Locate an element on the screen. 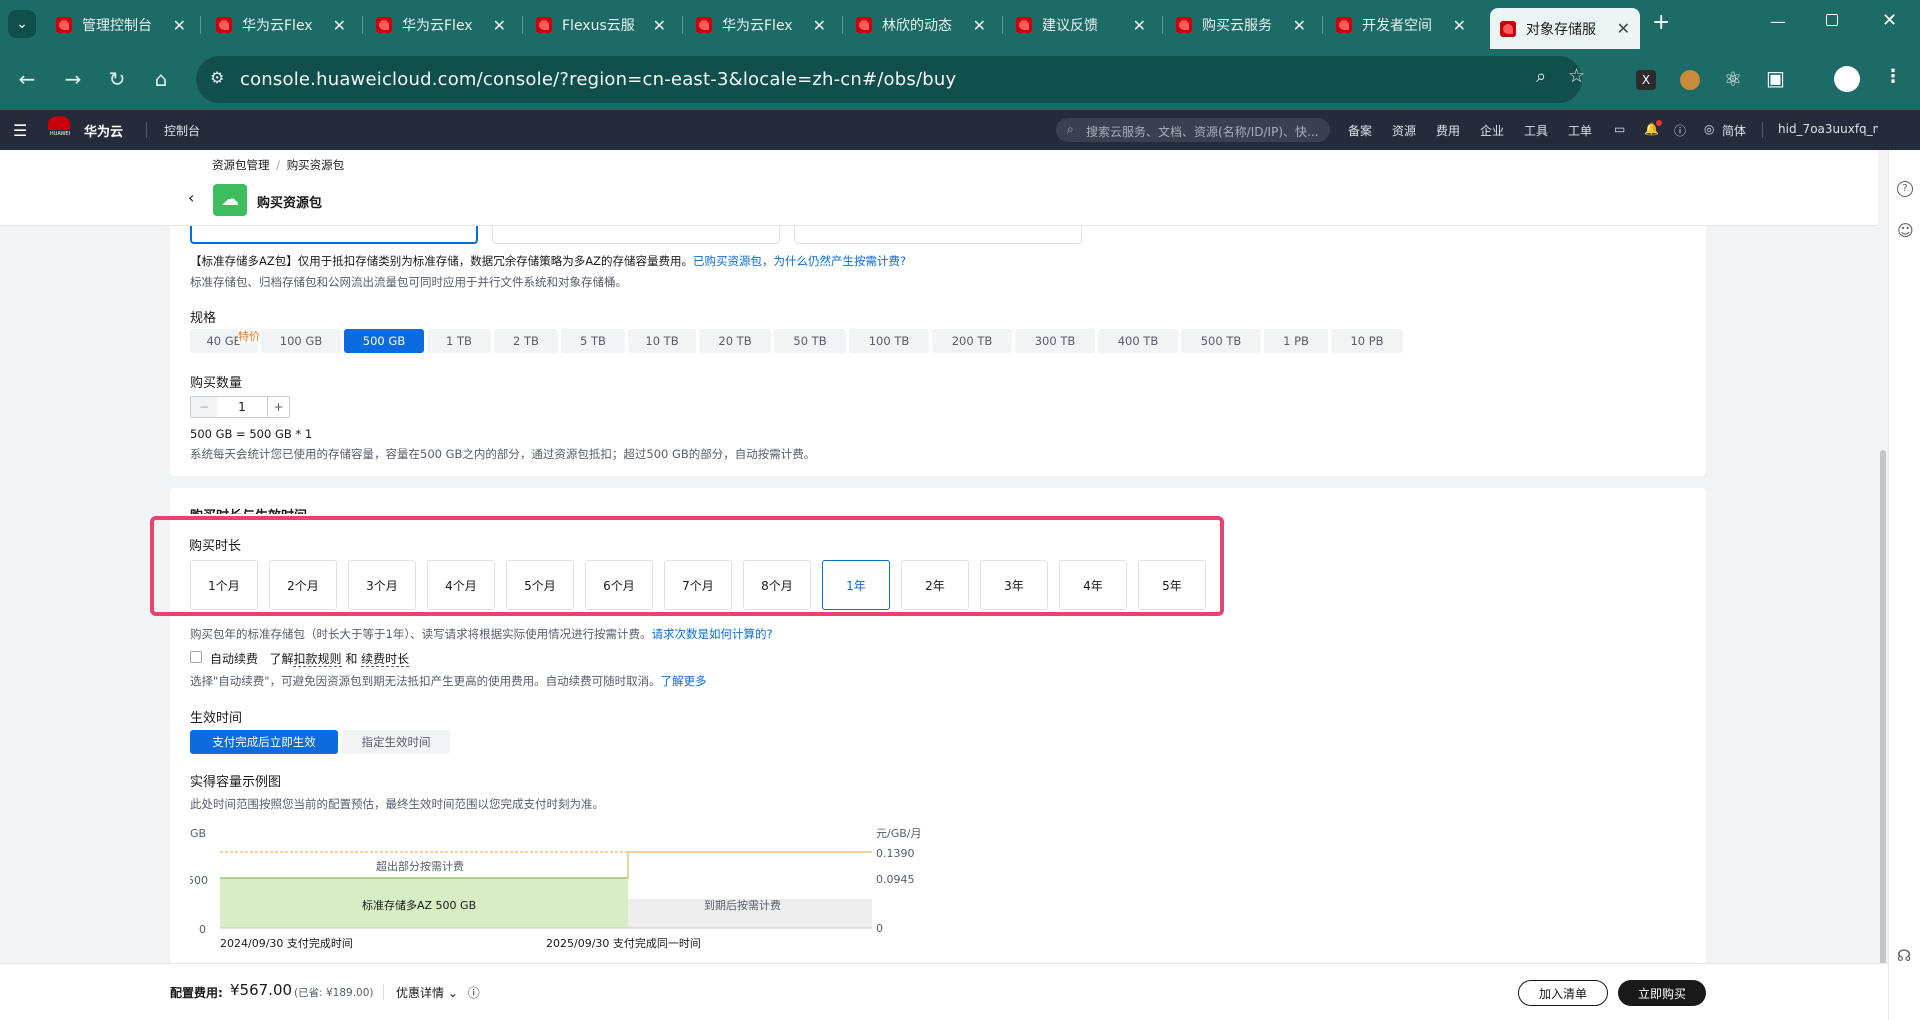 The width and height of the screenshot is (1920, 1020). spec-option: 50 TB is located at coordinates (810, 341).